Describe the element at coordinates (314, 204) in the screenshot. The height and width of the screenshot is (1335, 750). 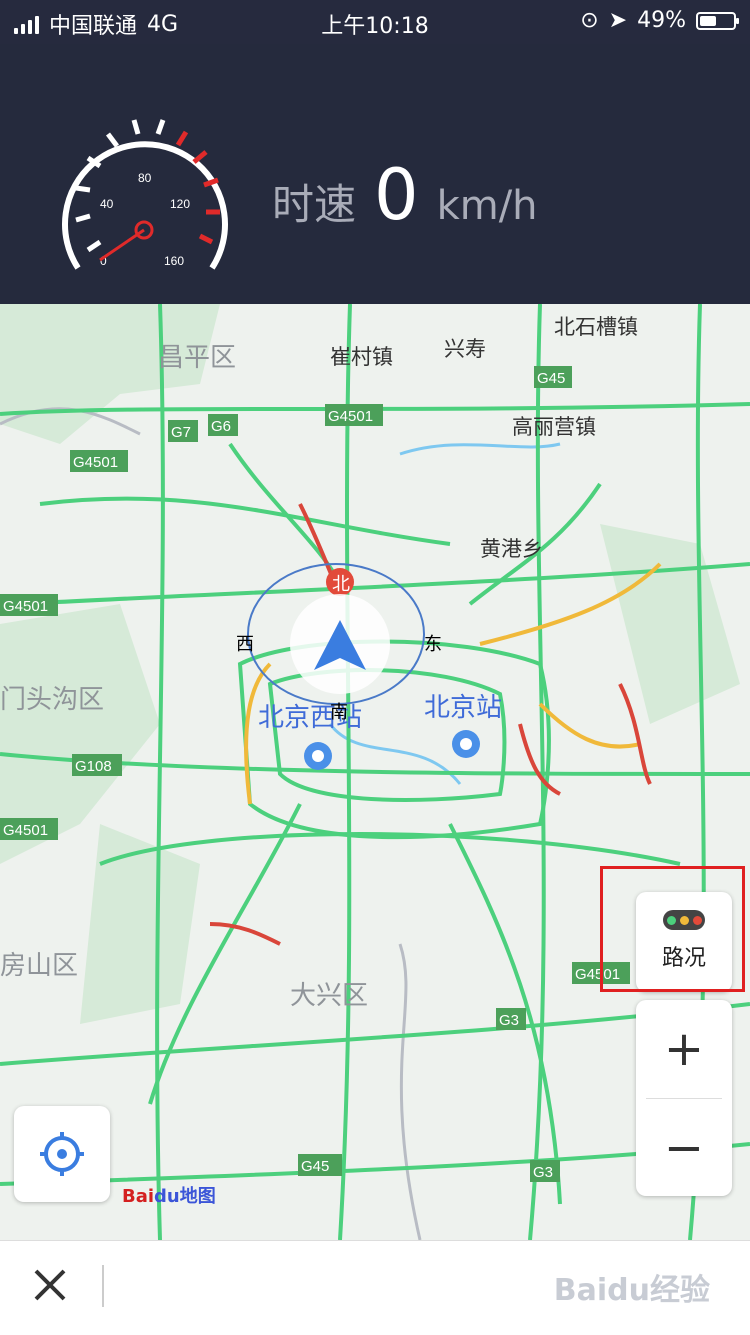
I see `speed-label: 时速` at that location.